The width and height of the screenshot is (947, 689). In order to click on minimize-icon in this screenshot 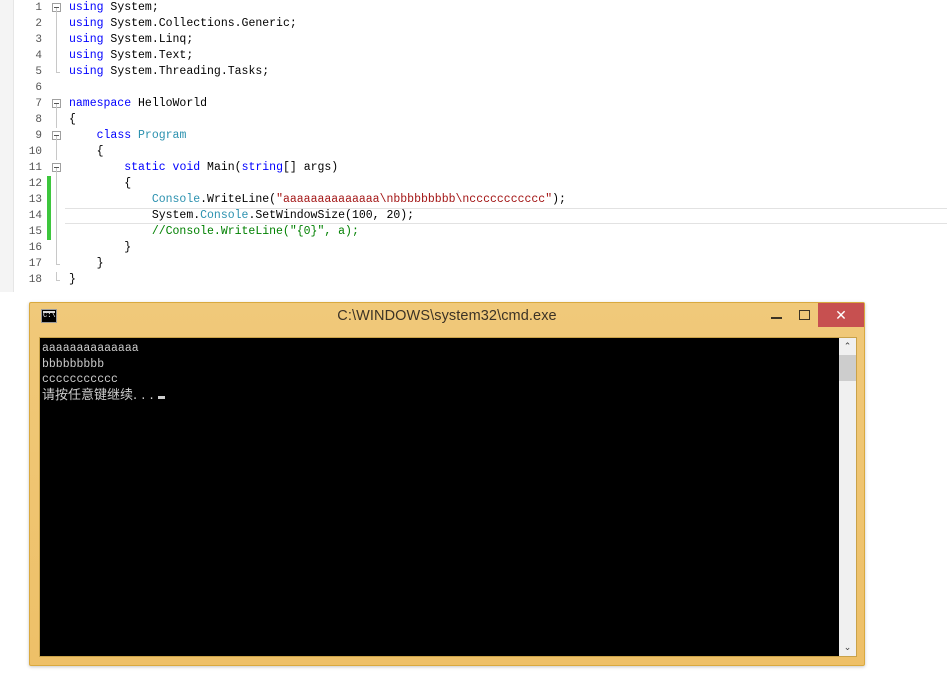, I will do `click(776, 318)`.